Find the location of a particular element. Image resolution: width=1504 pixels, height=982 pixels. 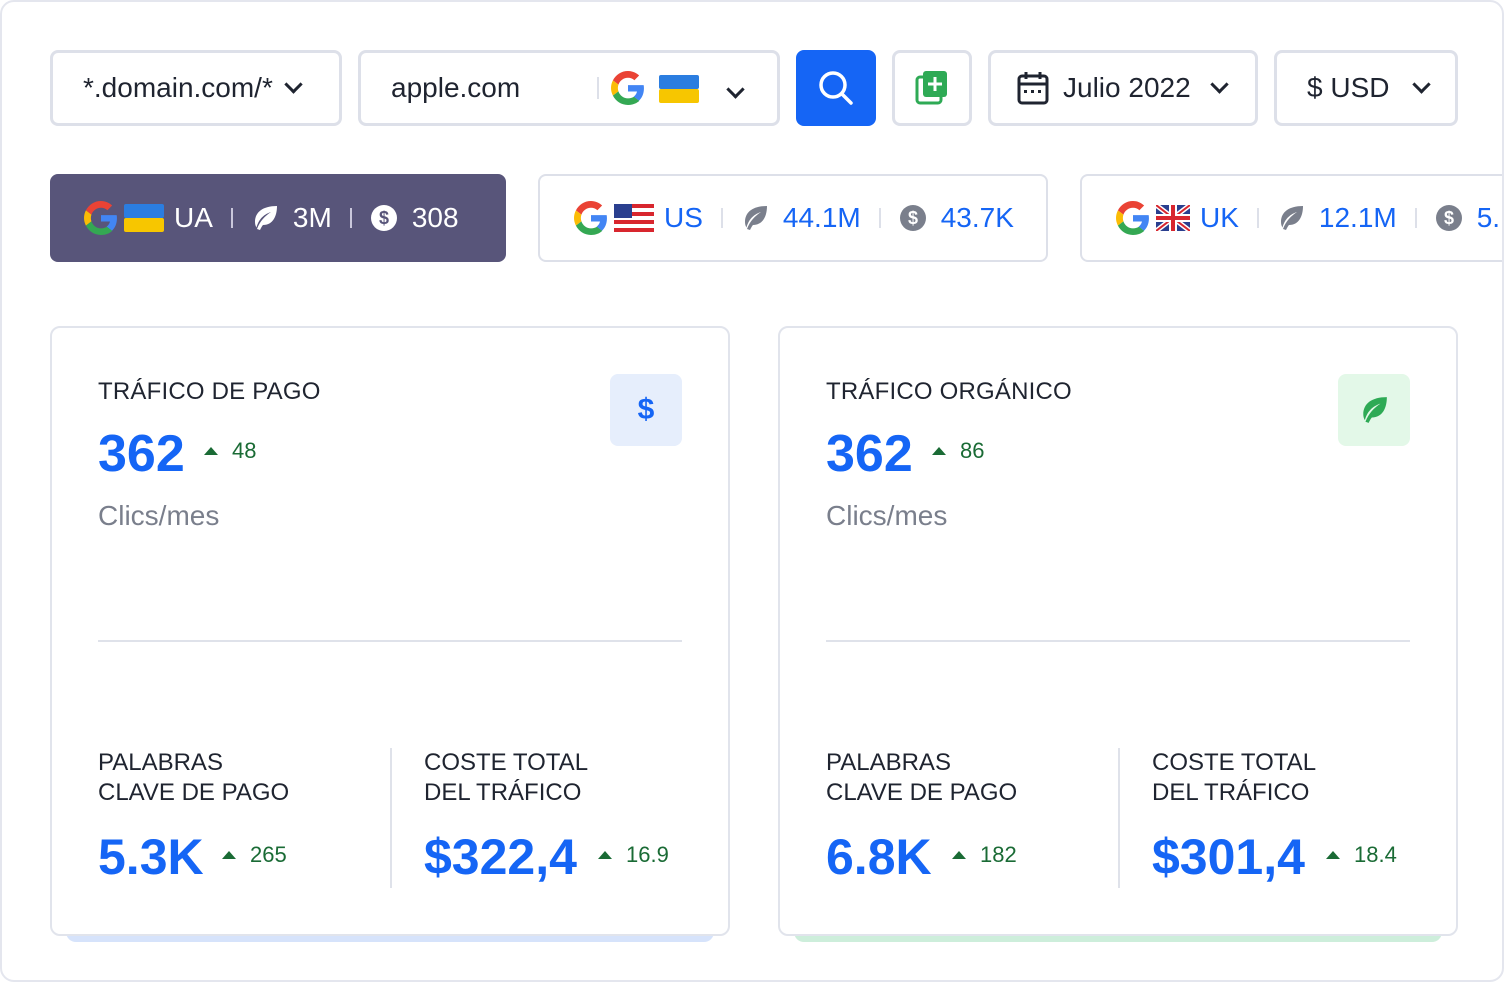

organic-keywords-delta: 182 is located at coordinates (984, 855).